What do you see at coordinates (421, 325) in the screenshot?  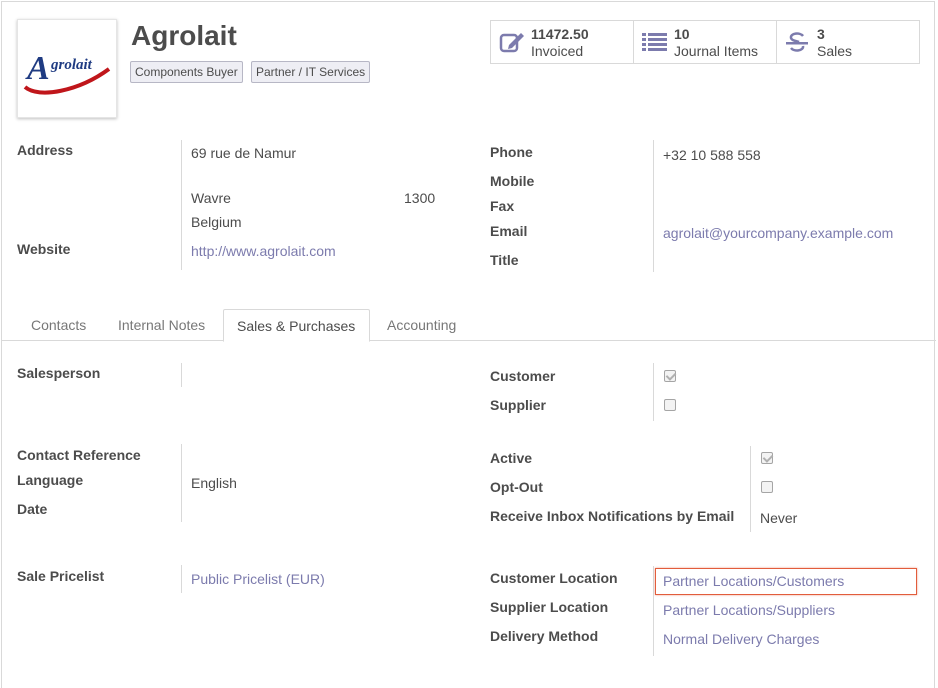 I see `tab-accounting: Accounting` at bounding box center [421, 325].